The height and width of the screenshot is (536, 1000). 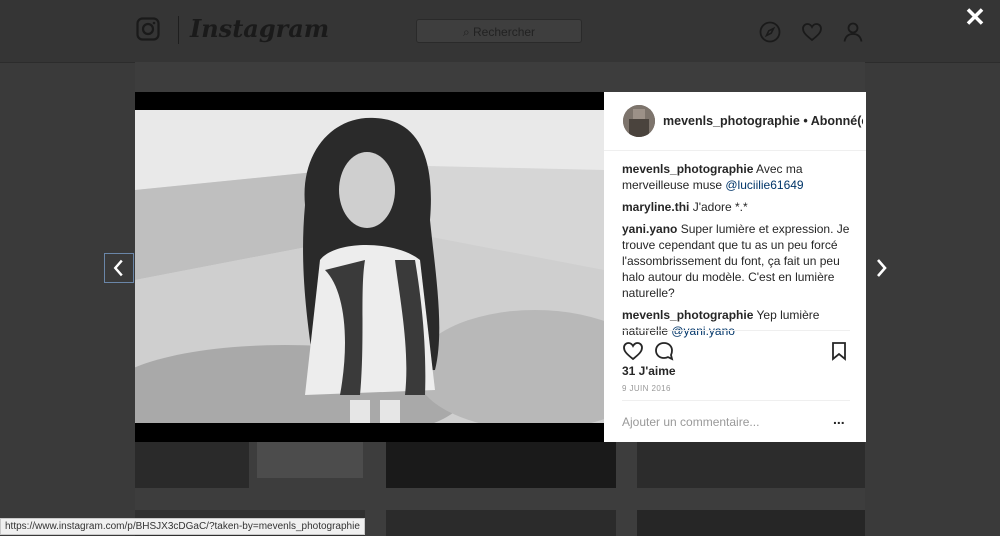 I want to click on search-input: ⌕ Rechercher, so click(x=499, y=31).